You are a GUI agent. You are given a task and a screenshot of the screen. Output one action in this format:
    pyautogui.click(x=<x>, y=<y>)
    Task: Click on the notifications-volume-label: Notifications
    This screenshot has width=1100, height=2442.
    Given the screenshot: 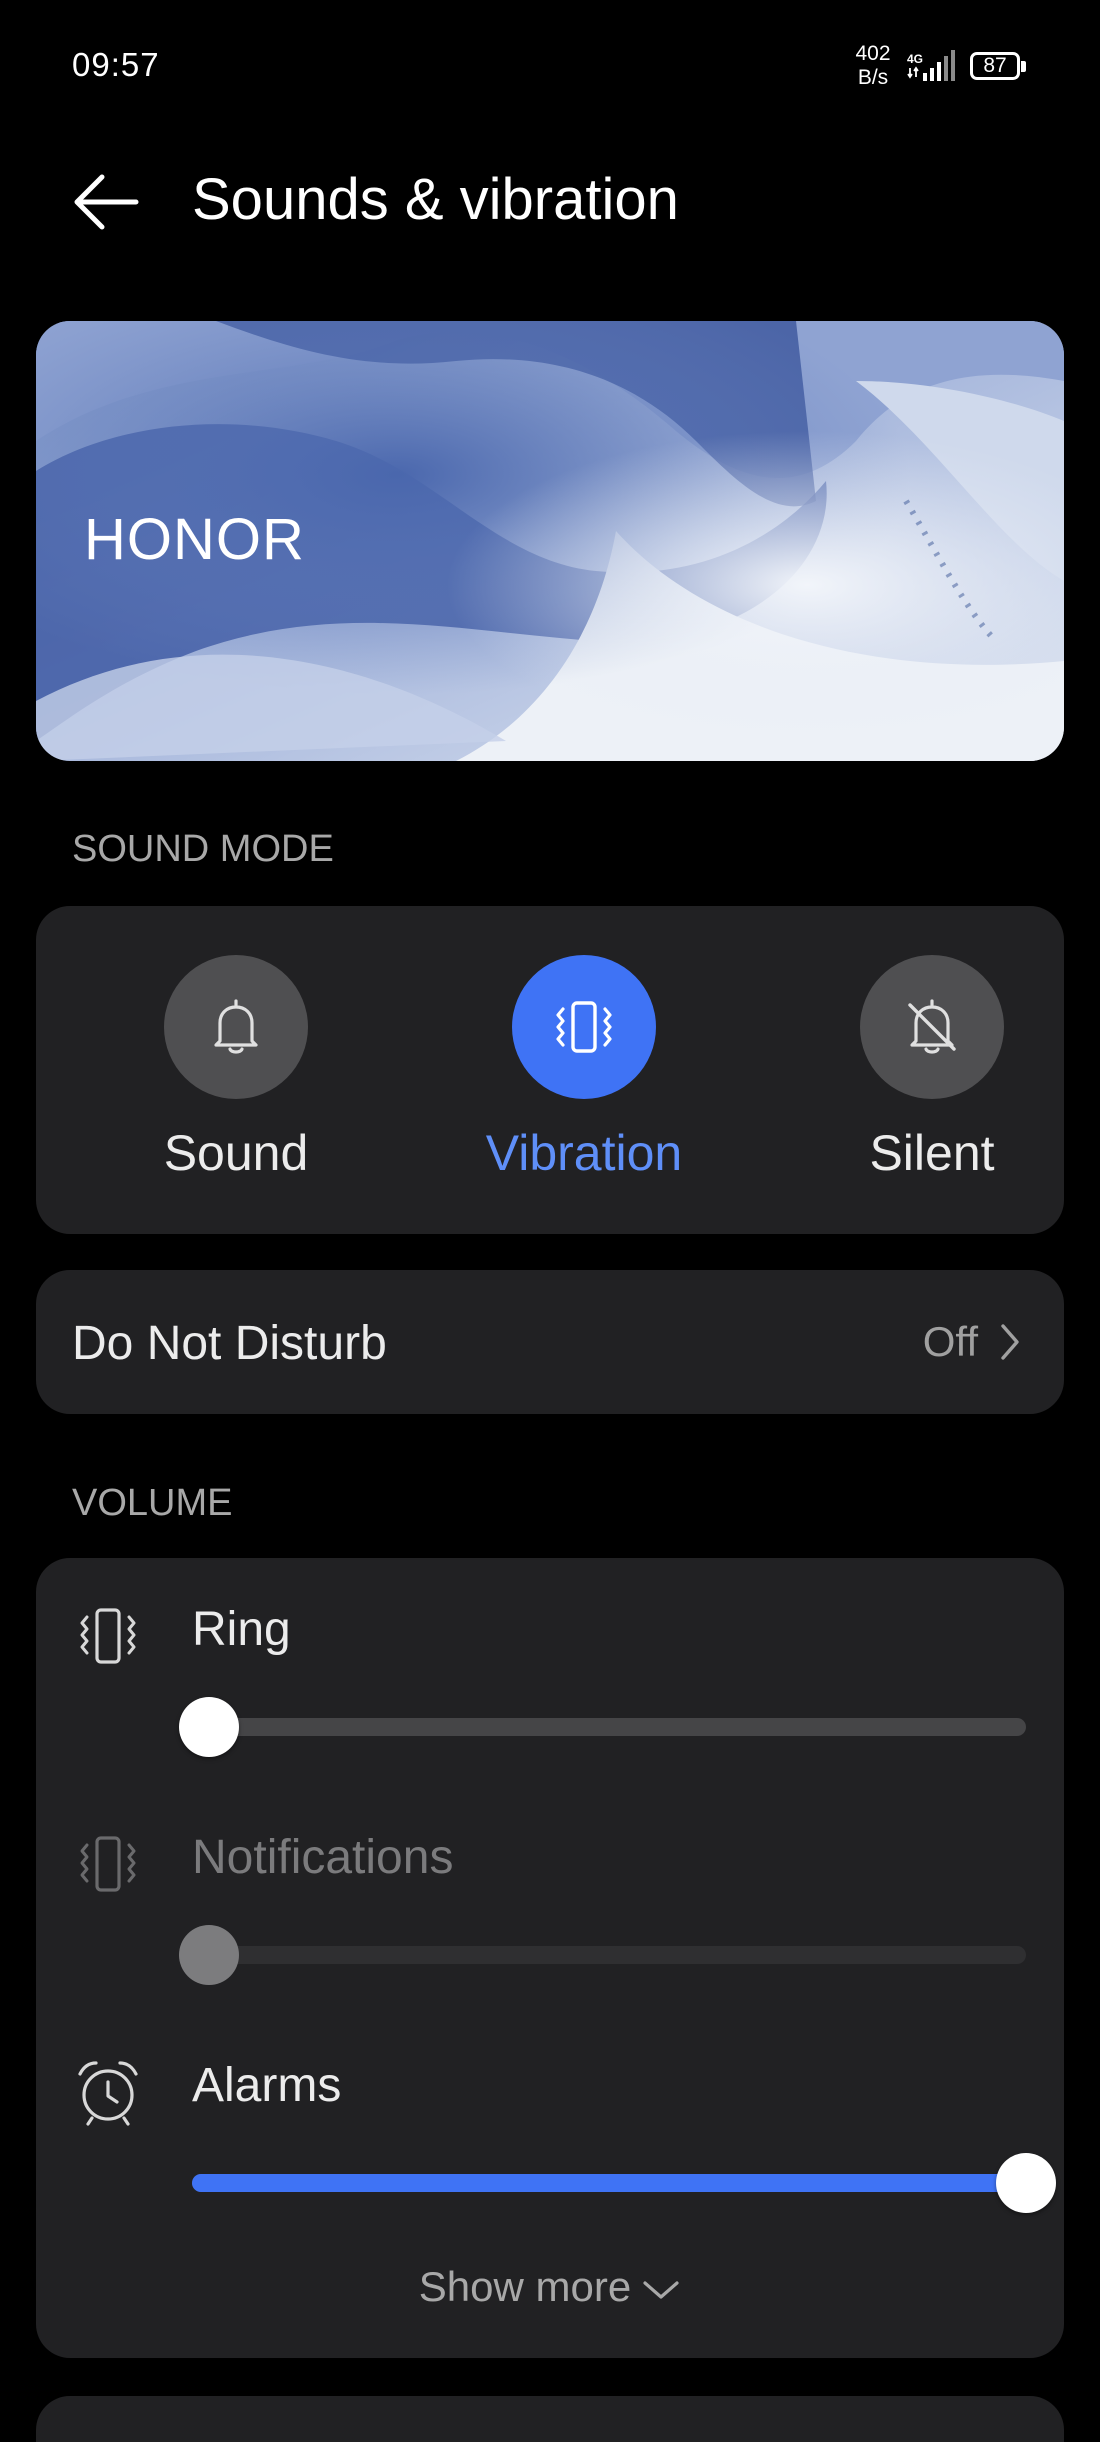 What is the action you would take?
    pyautogui.click(x=323, y=1857)
    